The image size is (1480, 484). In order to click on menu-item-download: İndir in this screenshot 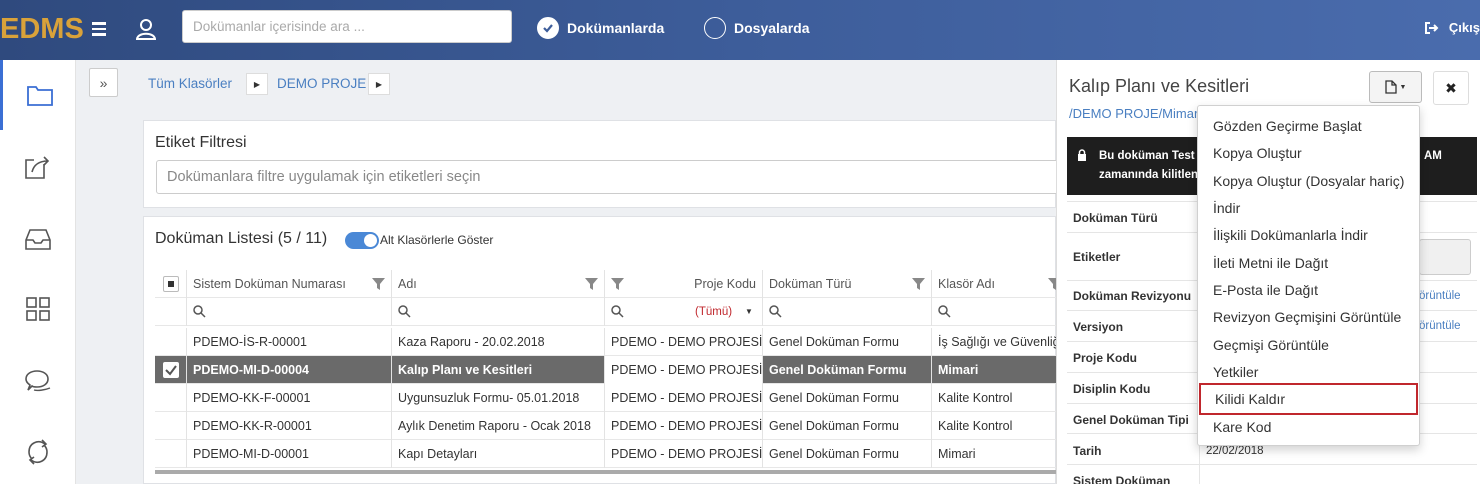, I will do `click(1308, 208)`.